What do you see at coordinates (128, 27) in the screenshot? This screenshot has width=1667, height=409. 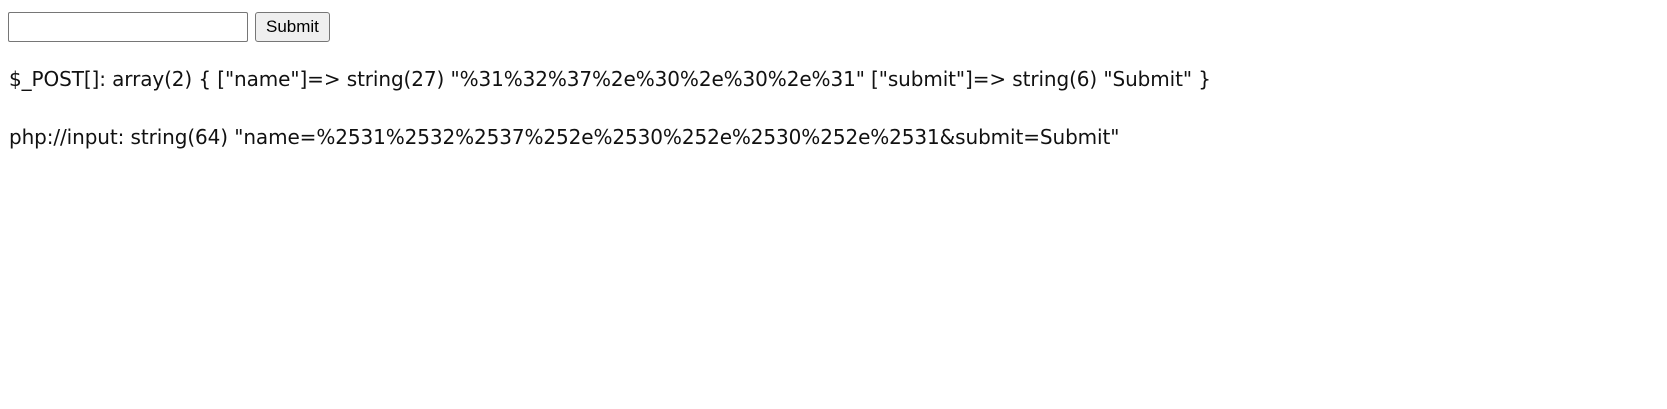 I see `name-input` at bounding box center [128, 27].